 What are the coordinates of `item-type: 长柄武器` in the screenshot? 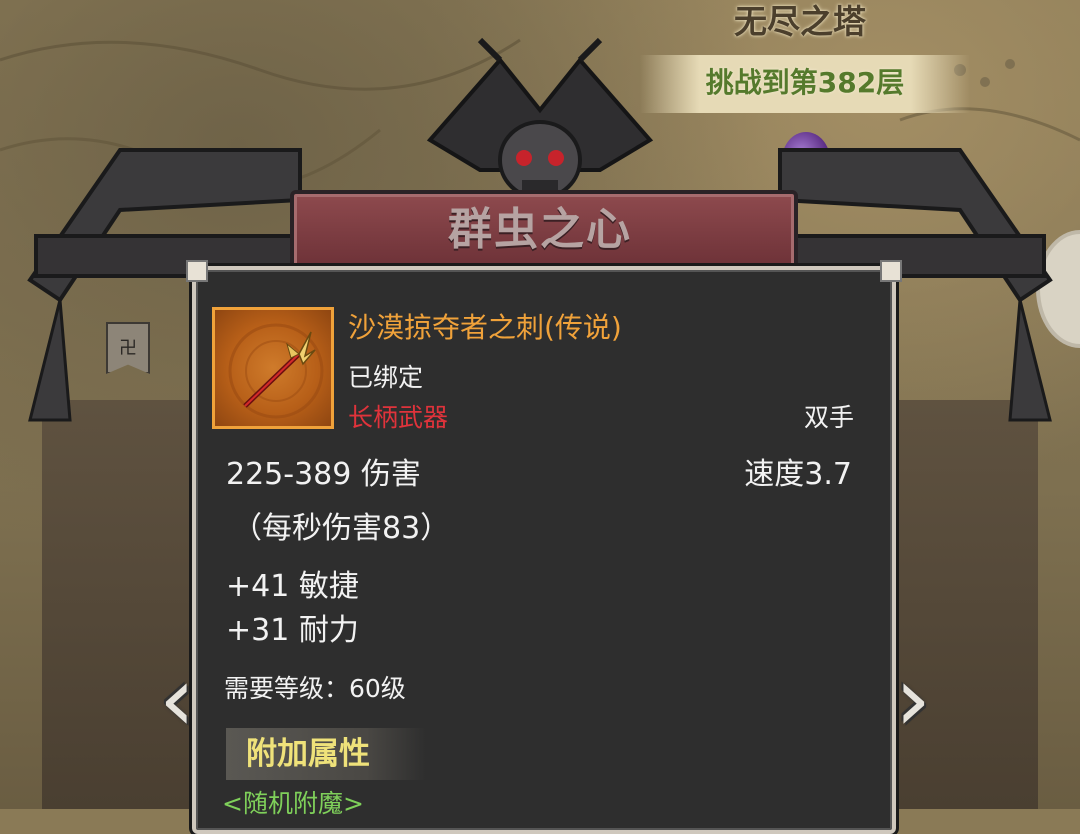 It's located at (398, 417).